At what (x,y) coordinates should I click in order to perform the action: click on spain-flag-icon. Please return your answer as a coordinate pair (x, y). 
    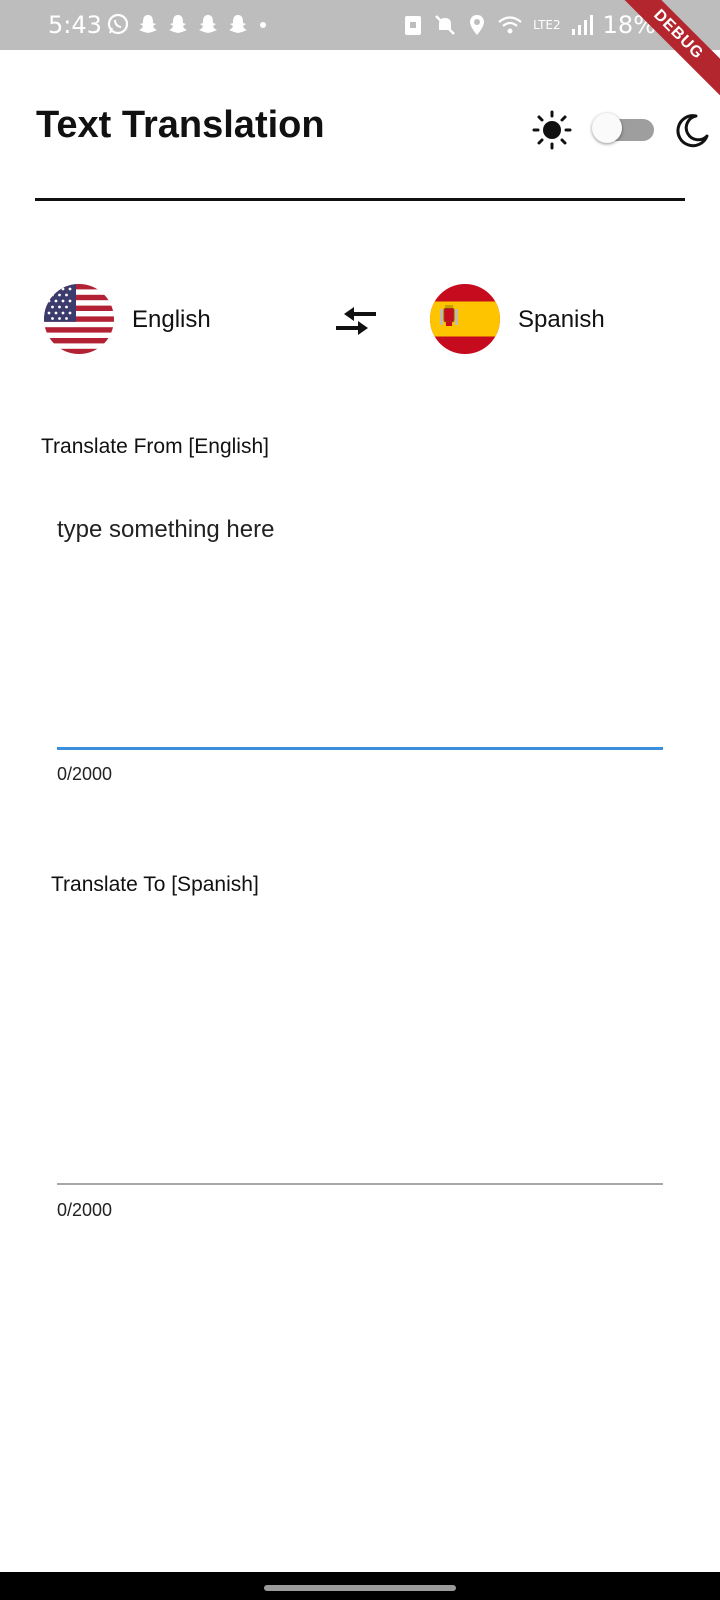
    Looking at the image, I should click on (465, 319).